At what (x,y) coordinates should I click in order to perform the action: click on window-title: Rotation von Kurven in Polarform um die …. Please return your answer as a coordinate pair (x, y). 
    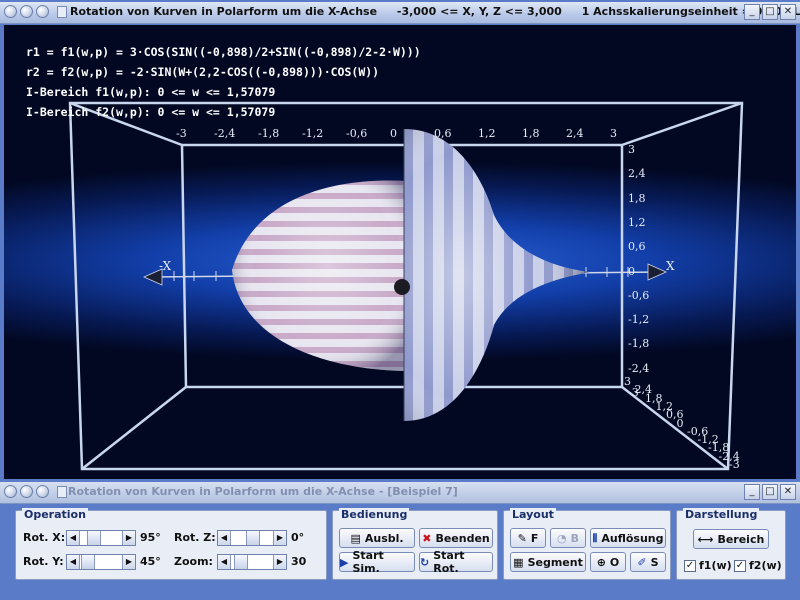
    Looking at the image, I should click on (435, 11).